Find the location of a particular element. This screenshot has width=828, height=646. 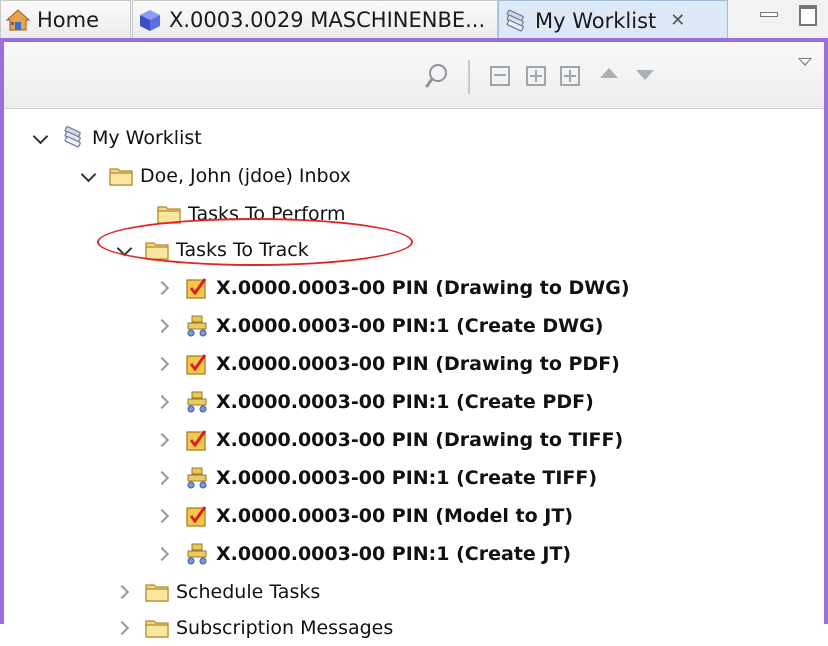

tree-node-task: X.0000.0003-00 PIN:1 (Create TIFF) is located at coordinates (375, 478).